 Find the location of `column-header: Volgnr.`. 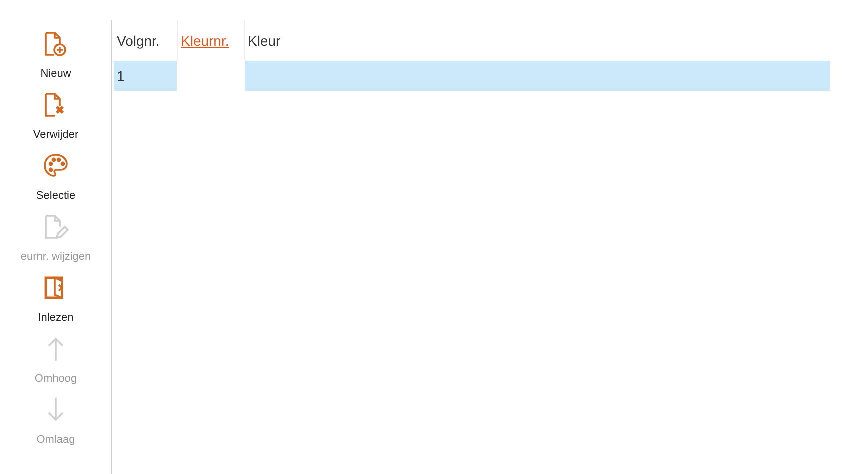

column-header: Volgnr. is located at coordinates (145, 40).